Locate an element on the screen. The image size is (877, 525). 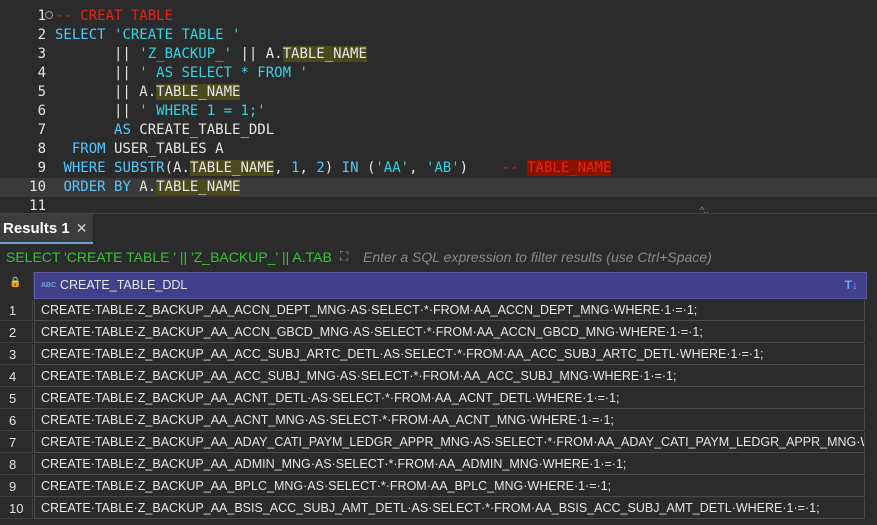
filter-icon: T↓ is located at coordinates (851, 285).